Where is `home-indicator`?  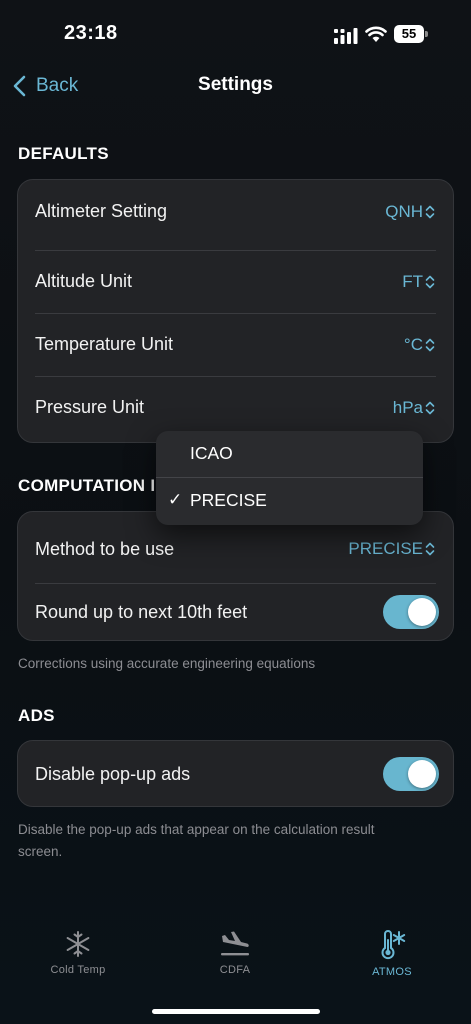 home-indicator is located at coordinates (236, 1011).